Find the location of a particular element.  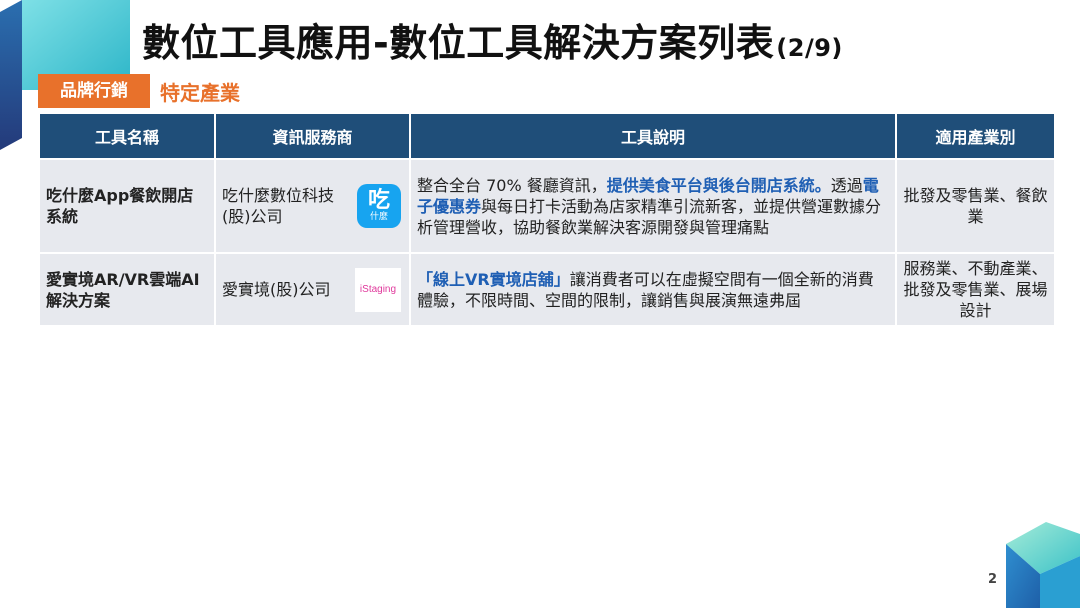

category-tag-secondary: 特定產業 is located at coordinates (200, 92).